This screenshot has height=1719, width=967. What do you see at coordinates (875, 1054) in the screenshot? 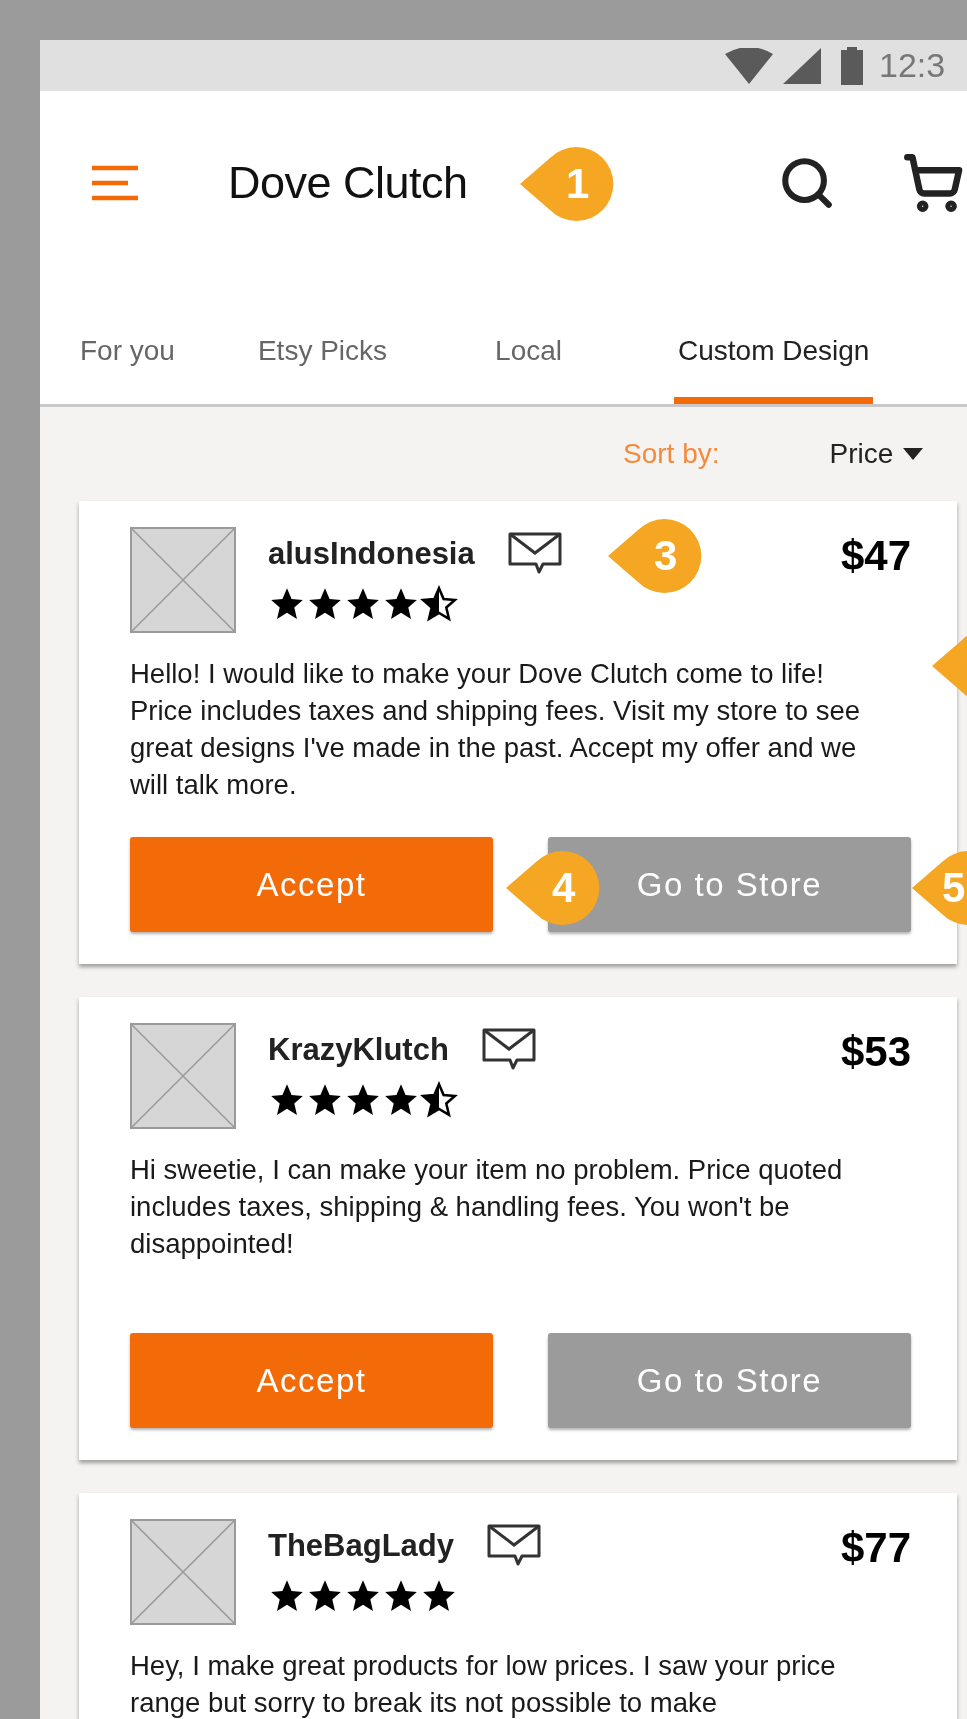
I see `offer-price: $53` at bounding box center [875, 1054].